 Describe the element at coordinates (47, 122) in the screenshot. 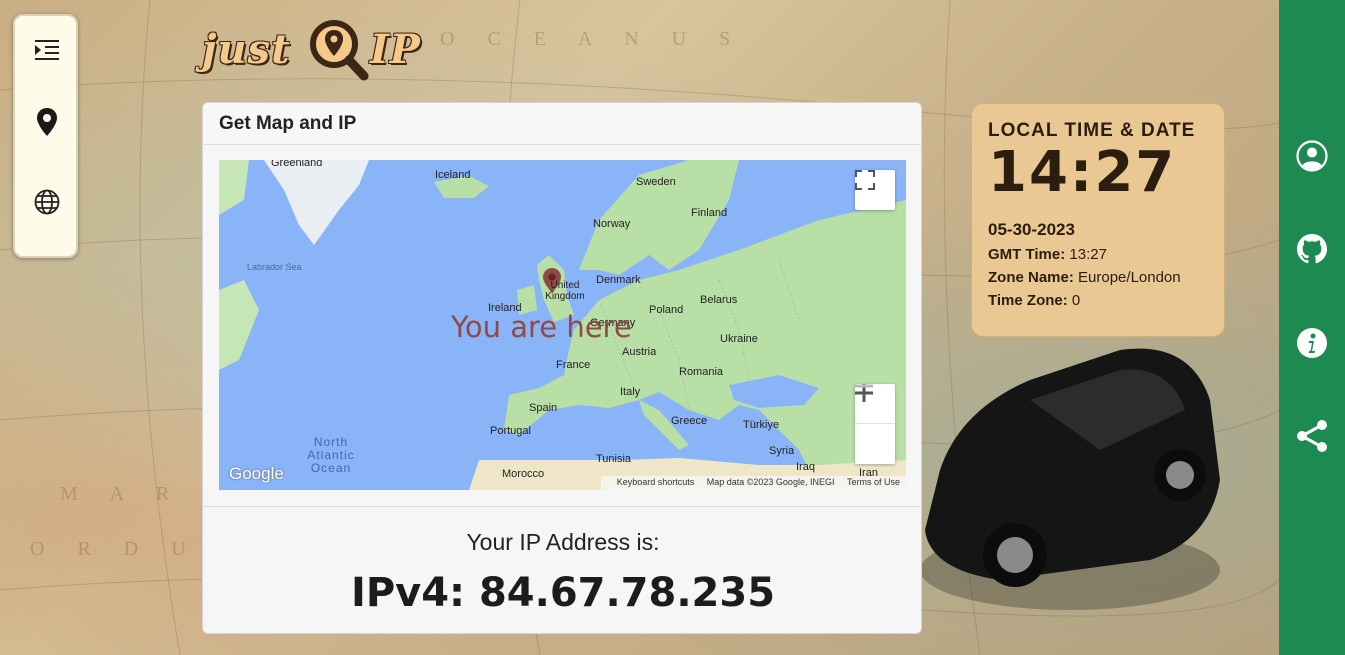

I see `map-pin-icon` at that location.